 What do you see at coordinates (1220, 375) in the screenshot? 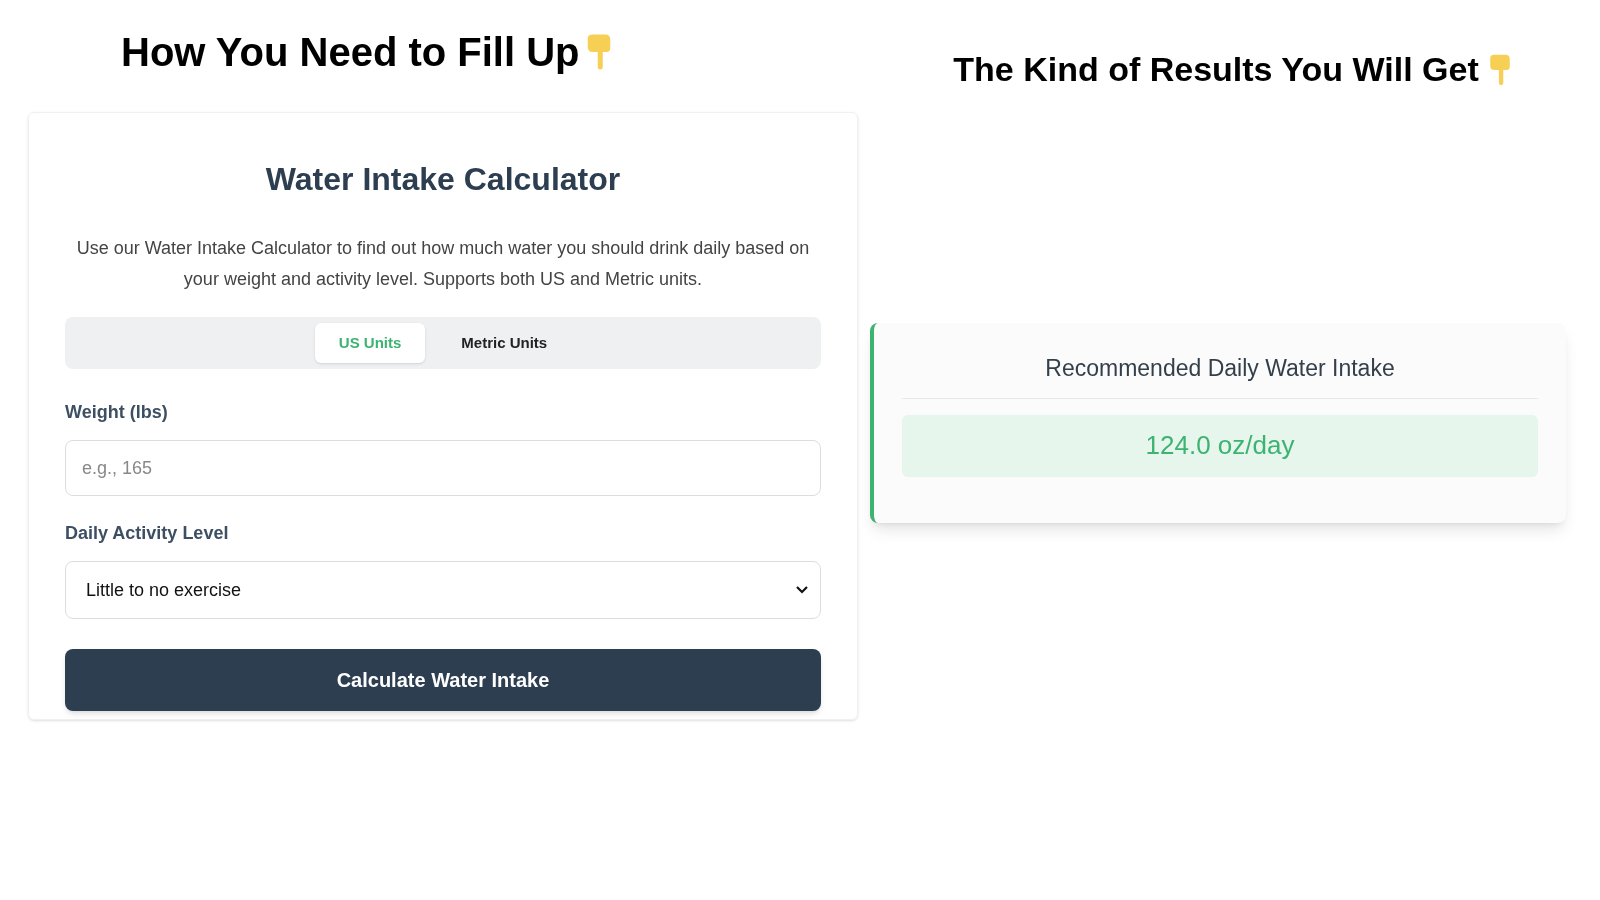
I see `result-title: Recommended Daily Water Intake` at bounding box center [1220, 375].